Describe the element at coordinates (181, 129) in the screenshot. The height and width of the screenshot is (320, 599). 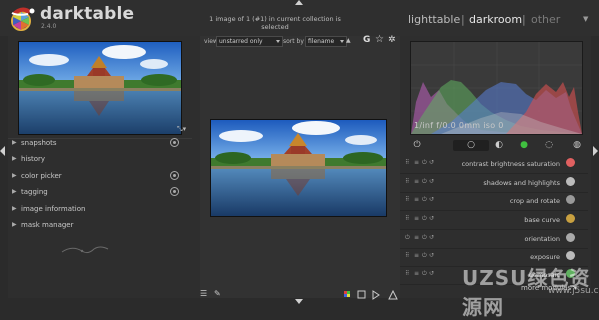
I see `zoom-fit-icon: ⤡▾` at that location.